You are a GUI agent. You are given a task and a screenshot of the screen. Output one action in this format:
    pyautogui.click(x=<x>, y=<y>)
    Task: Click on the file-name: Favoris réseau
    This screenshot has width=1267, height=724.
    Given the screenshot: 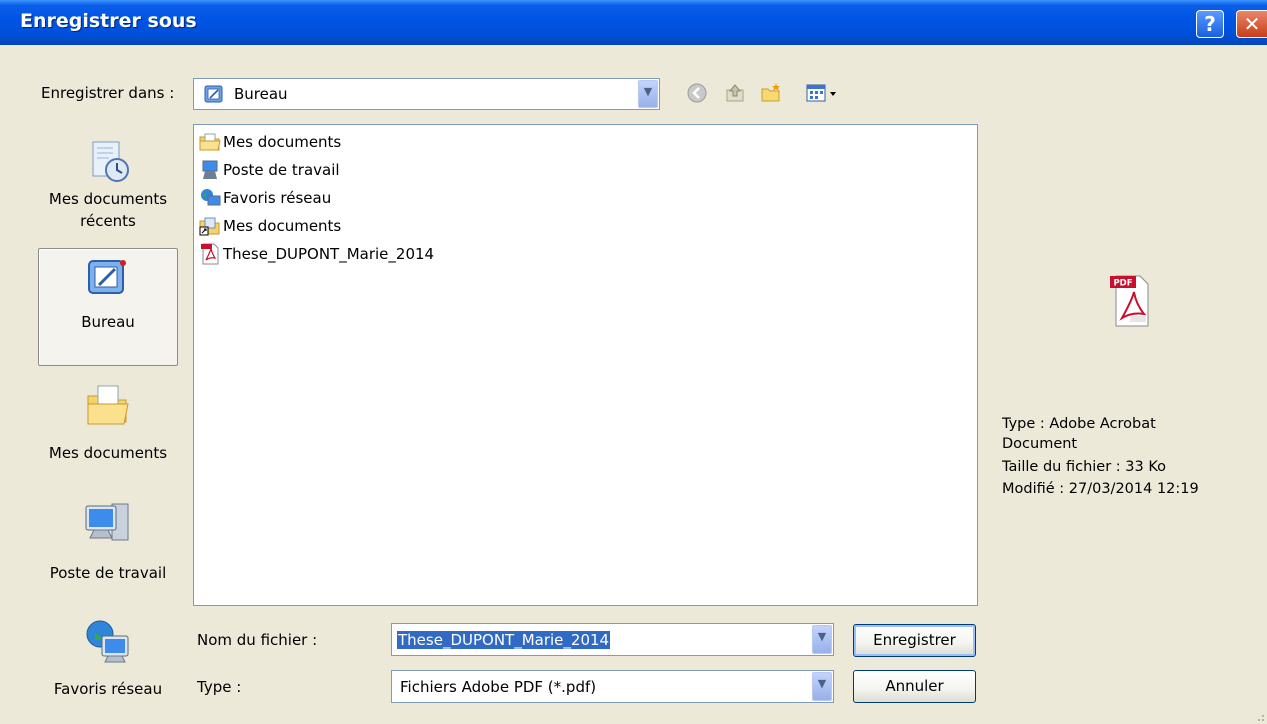 What is the action you would take?
    pyautogui.click(x=277, y=198)
    